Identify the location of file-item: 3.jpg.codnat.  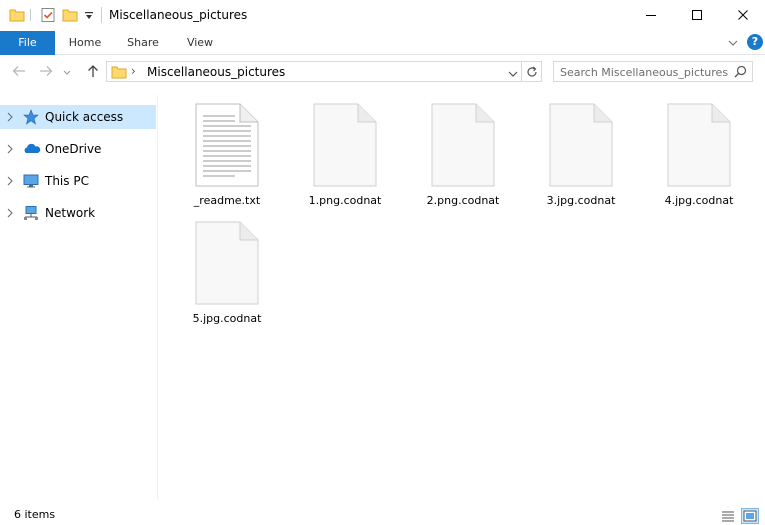
(581, 161).